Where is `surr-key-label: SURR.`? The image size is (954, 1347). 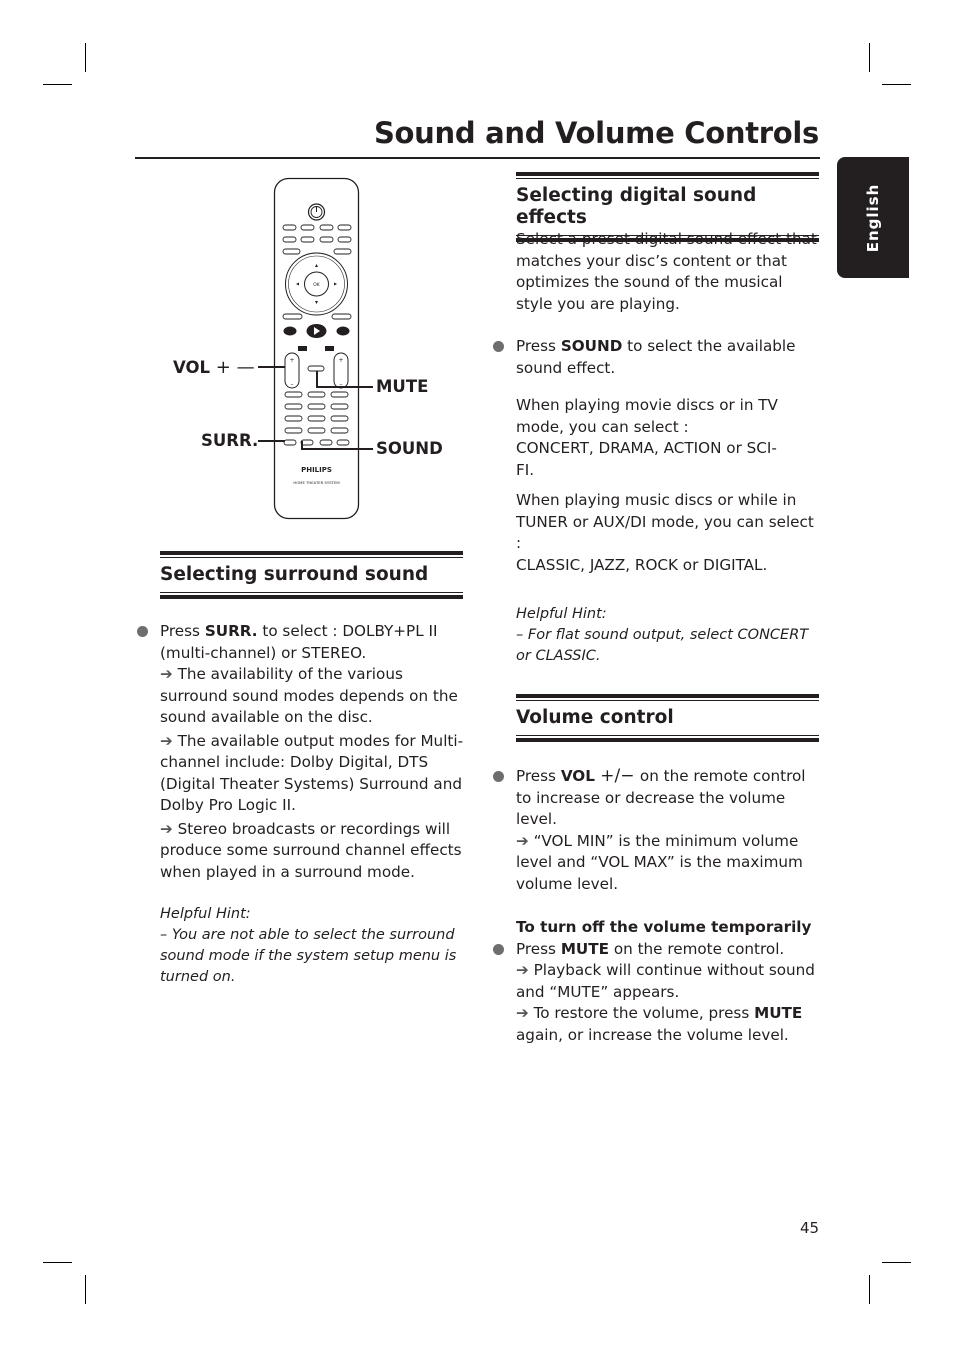
surr-key-label: SURR. is located at coordinates (231, 631).